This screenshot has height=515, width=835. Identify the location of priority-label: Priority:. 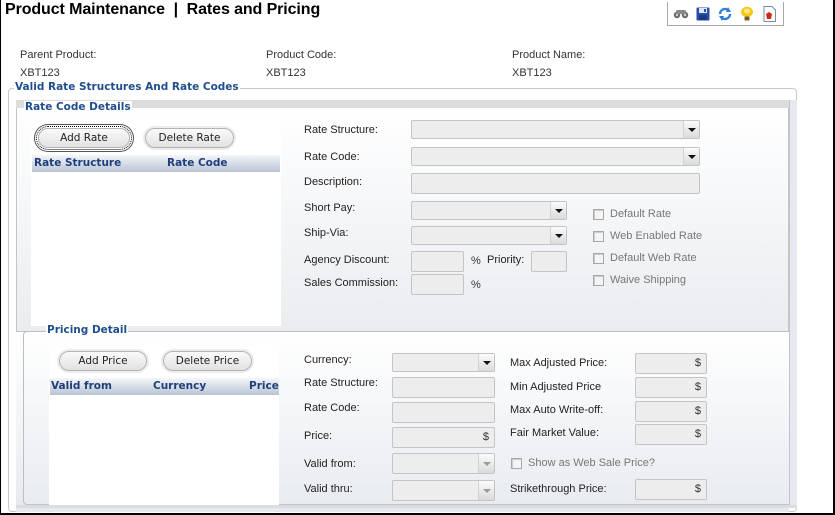
(506, 260).